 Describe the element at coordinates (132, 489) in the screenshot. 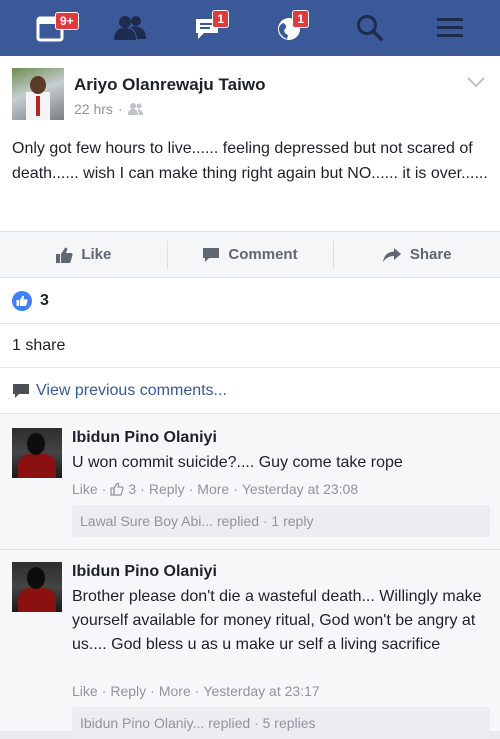

I see `comment-reaction-count: 3` at that location.